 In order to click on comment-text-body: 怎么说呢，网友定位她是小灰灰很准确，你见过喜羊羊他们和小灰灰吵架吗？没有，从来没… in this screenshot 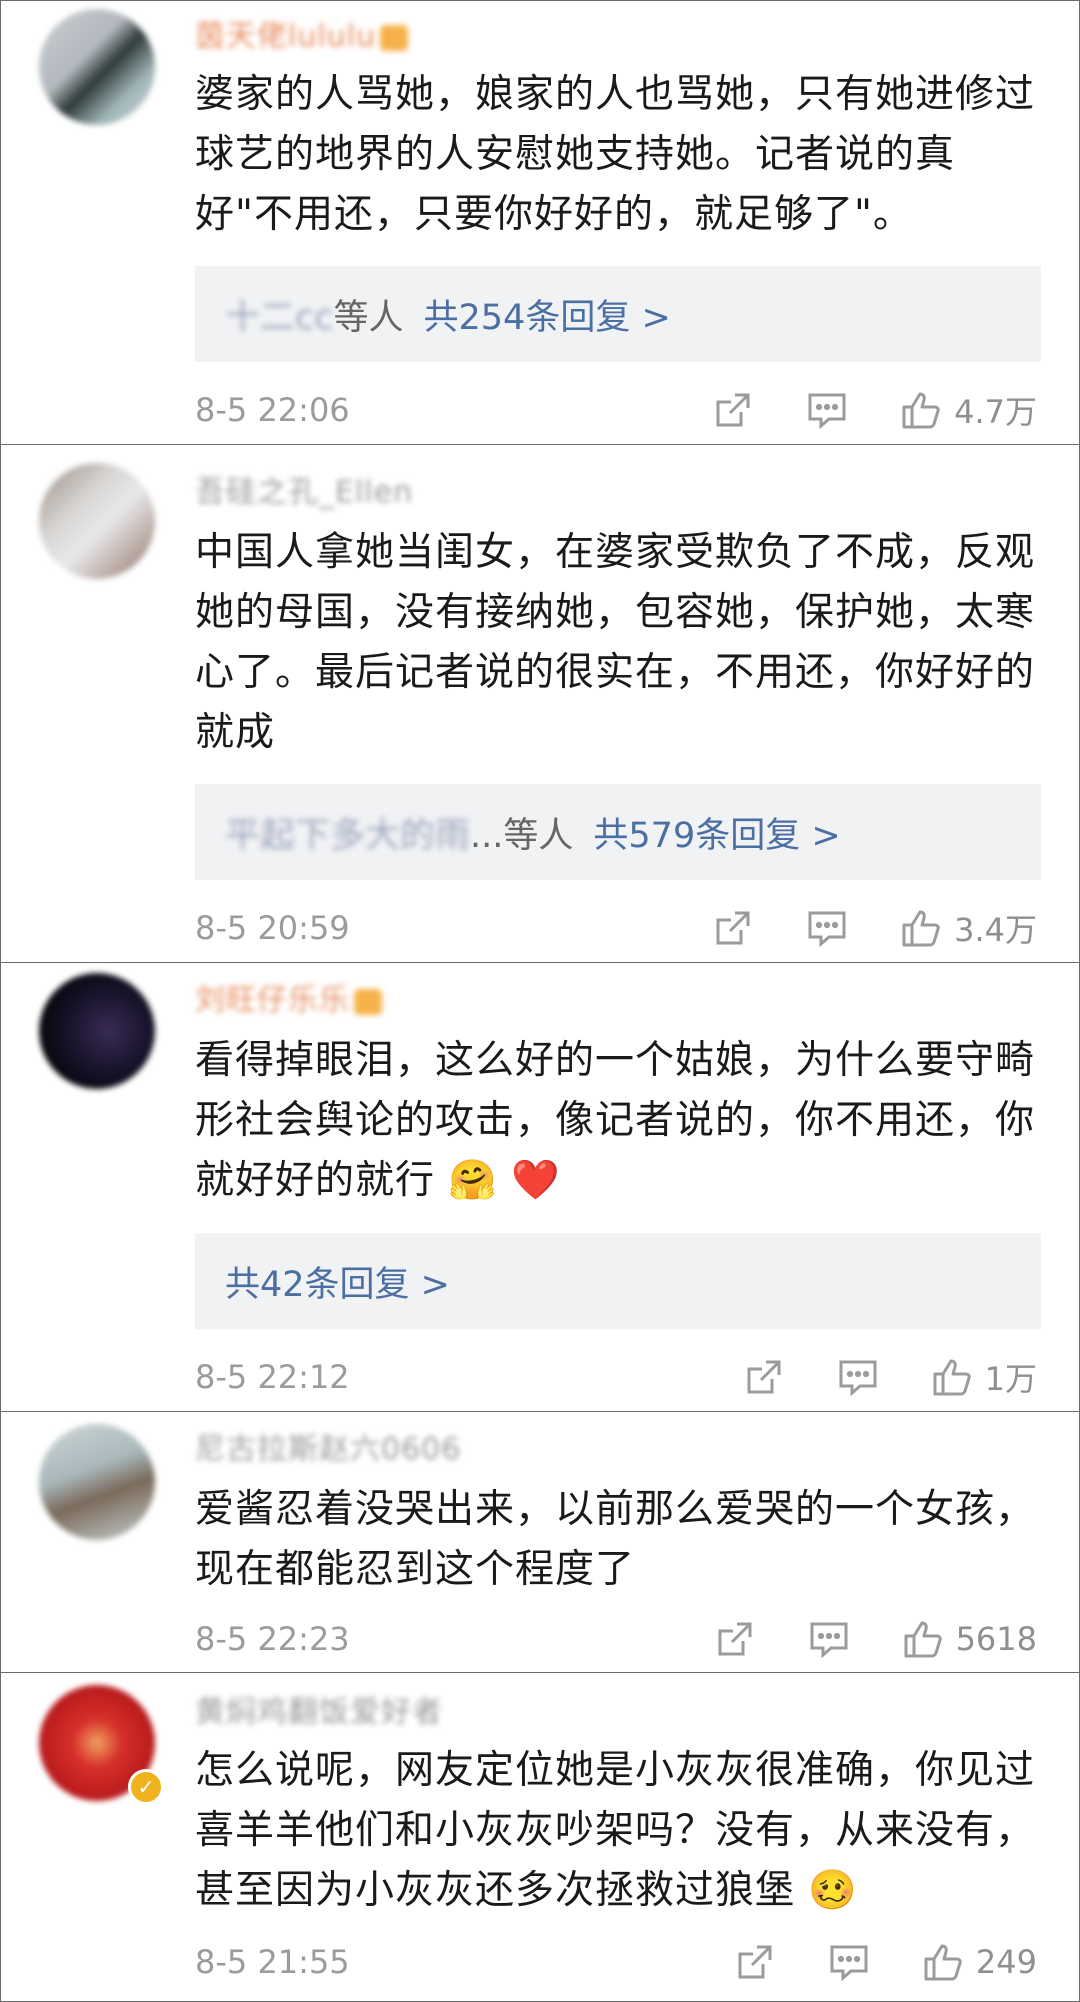, I will do `click(615, 1830)`.